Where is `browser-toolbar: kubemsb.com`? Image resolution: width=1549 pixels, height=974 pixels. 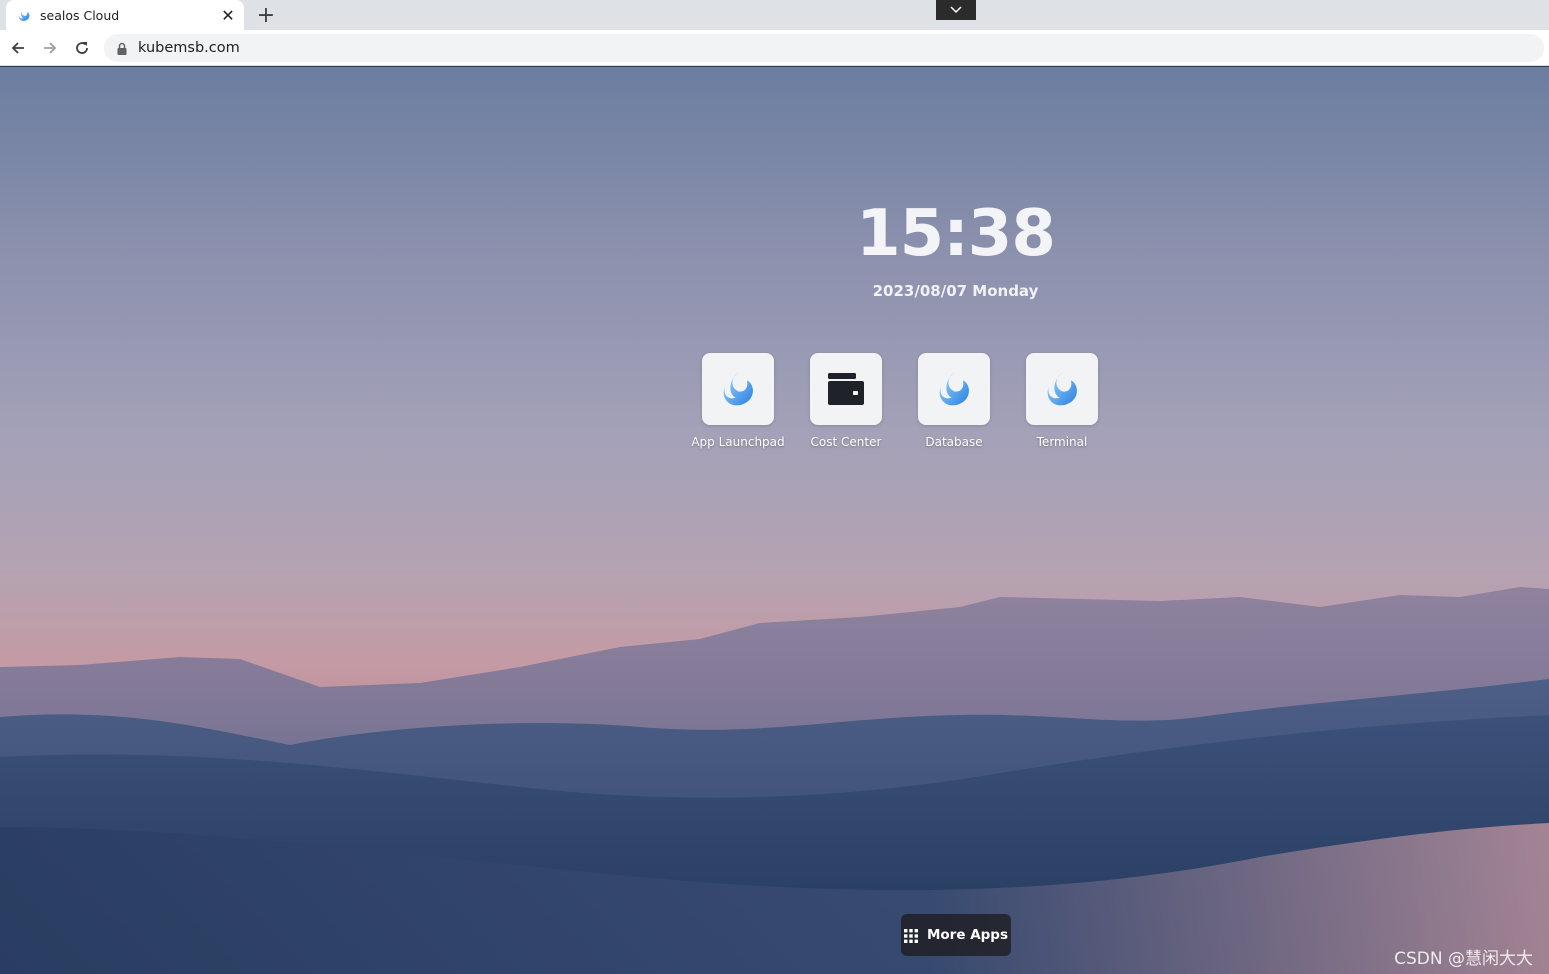 browser-toolbar: kubemsb.com is located at coordinates (774, 48).